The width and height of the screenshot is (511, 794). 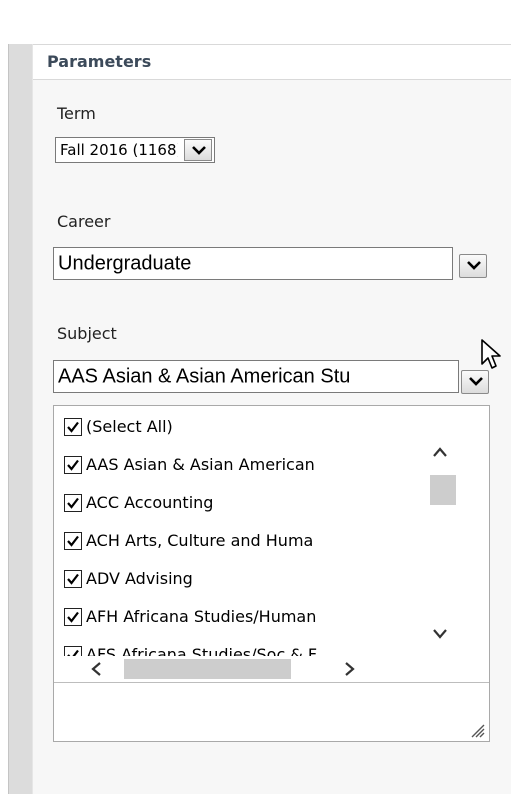 What do you see at coordinates (150, 502) in the screenshot?
I see `list-item-label: ACC Accounting` at bounding box center [150, 502].